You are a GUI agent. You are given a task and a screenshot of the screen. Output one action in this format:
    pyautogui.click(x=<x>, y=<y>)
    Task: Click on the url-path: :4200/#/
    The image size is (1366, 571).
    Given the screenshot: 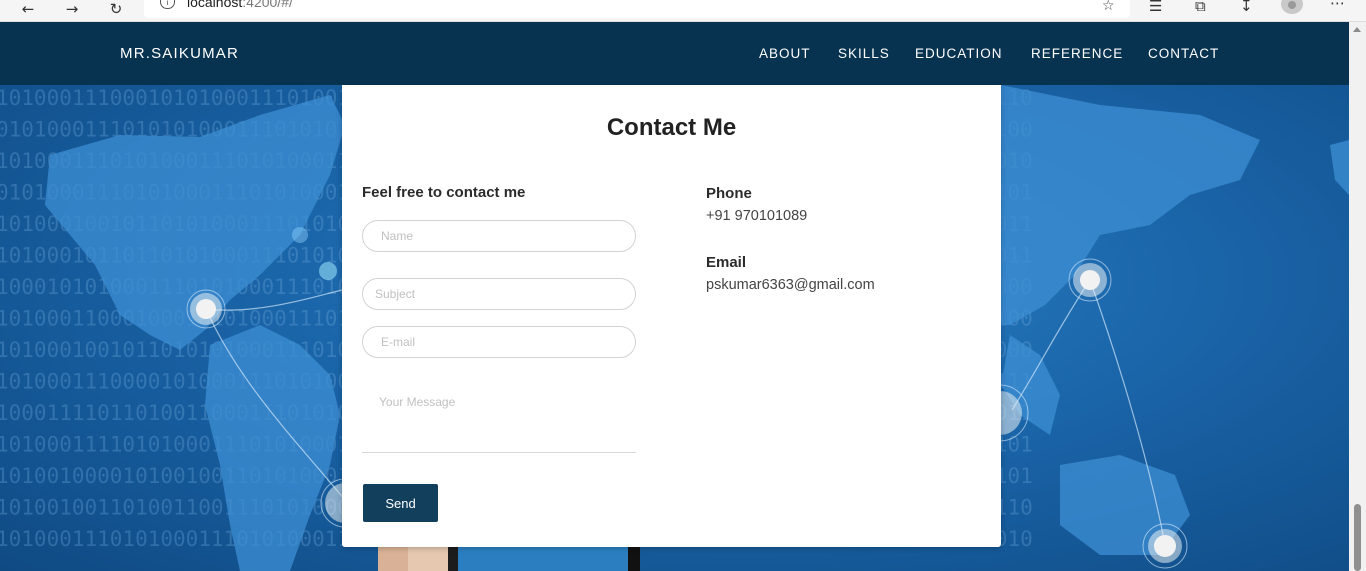 What is the action you would take?
    pyautogui.click(x=267, y=5)
    